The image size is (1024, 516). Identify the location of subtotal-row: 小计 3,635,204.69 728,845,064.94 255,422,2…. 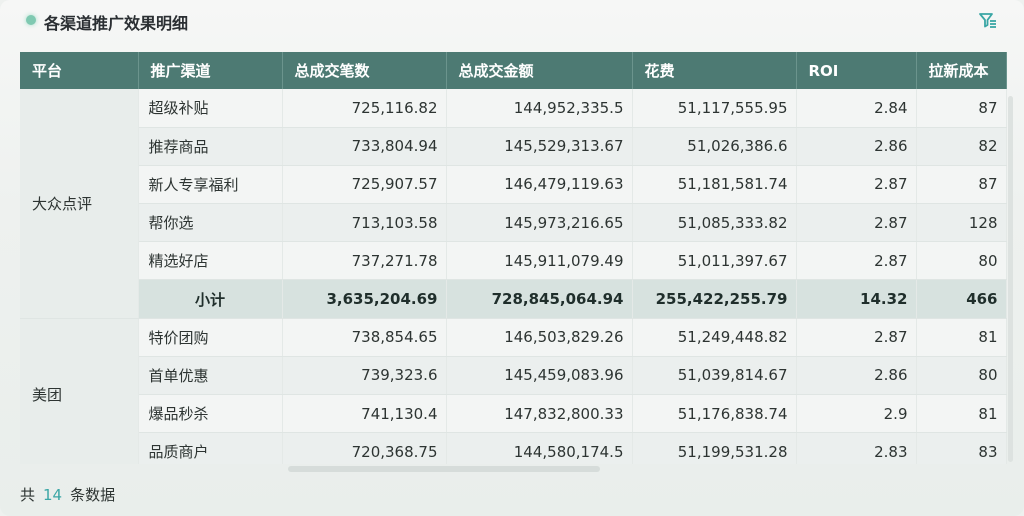
(513, 299).